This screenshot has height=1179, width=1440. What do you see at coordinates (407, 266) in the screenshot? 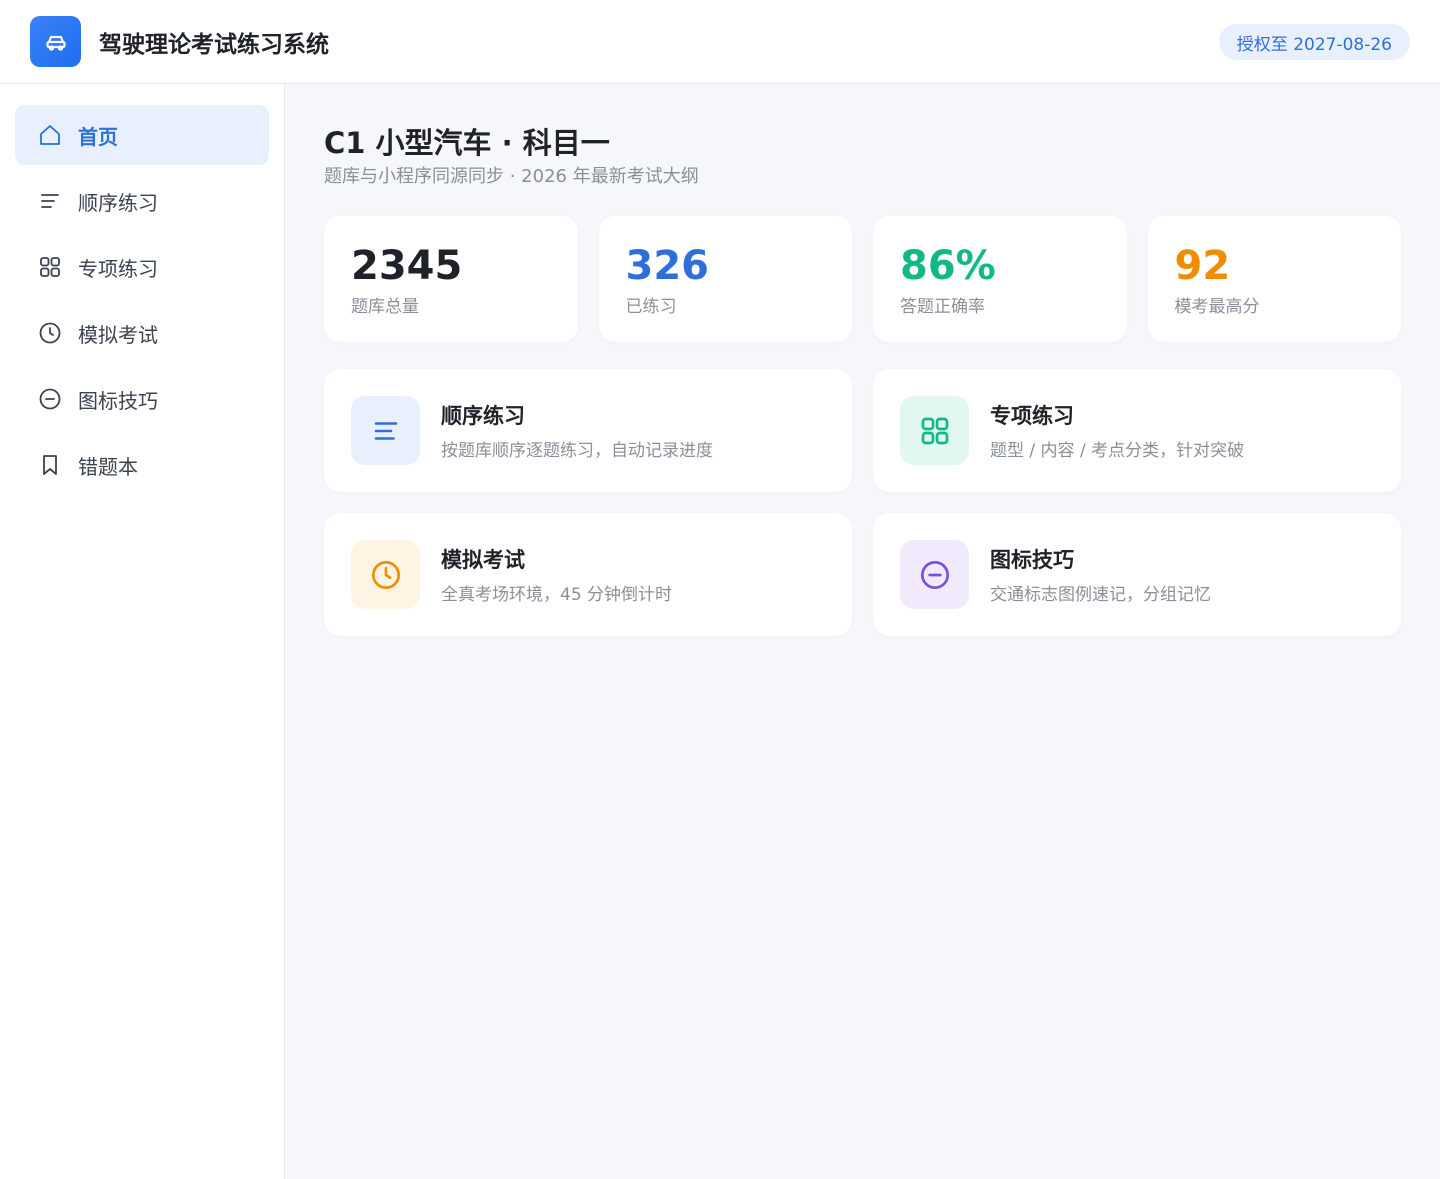
I see `stat-value: 2345` at bounding box center [407, 266].